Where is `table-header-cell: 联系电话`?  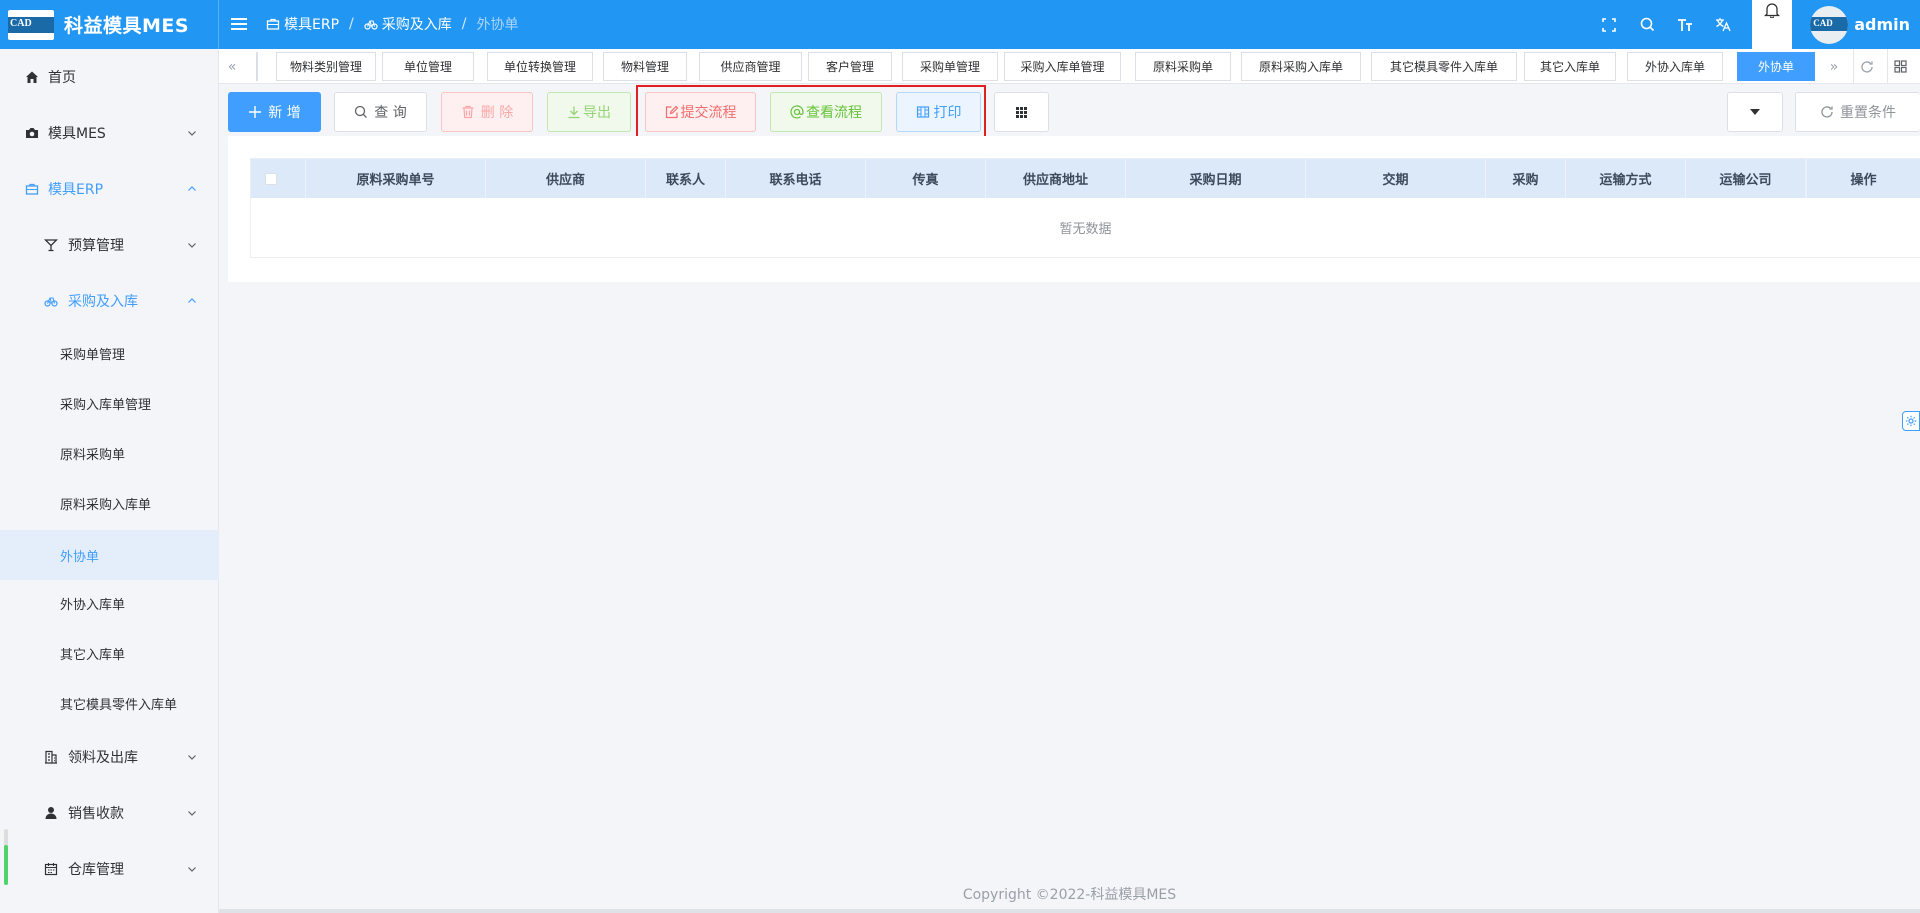
table-header-cell: 联系电话 is located at coordinates (796, 178).